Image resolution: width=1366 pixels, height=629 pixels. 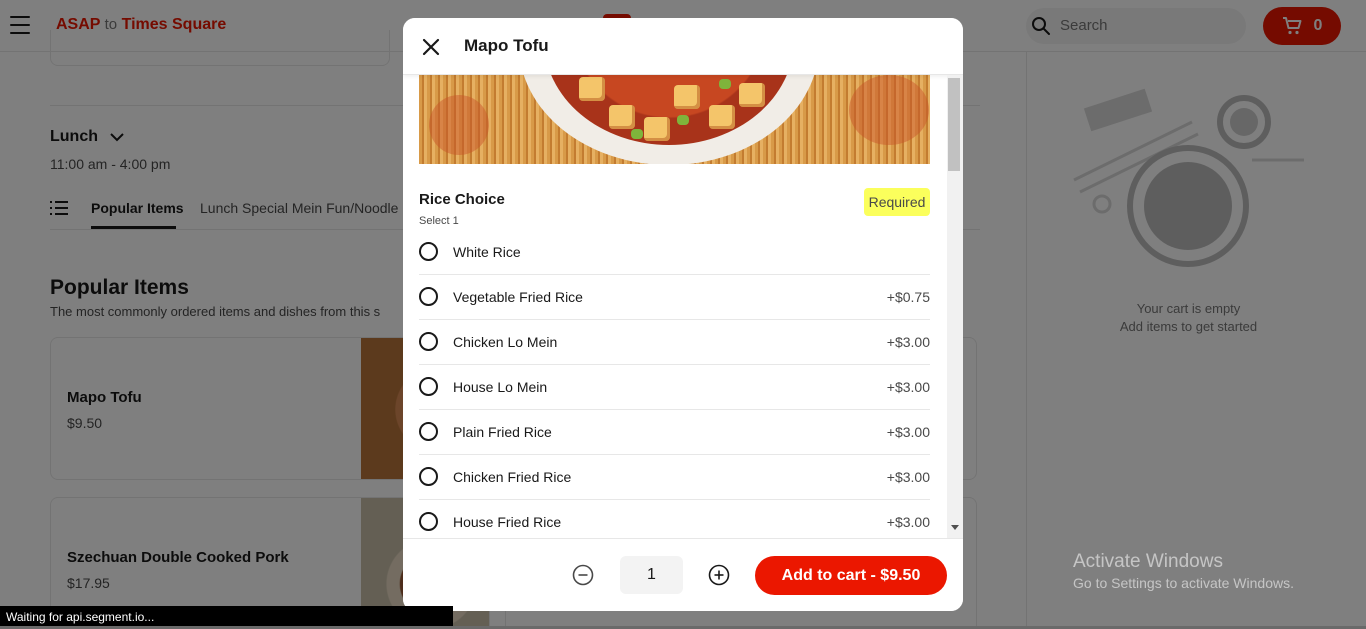 I want to click on option-label: Vegetable Fried Rice, so click(x=518, y=297).